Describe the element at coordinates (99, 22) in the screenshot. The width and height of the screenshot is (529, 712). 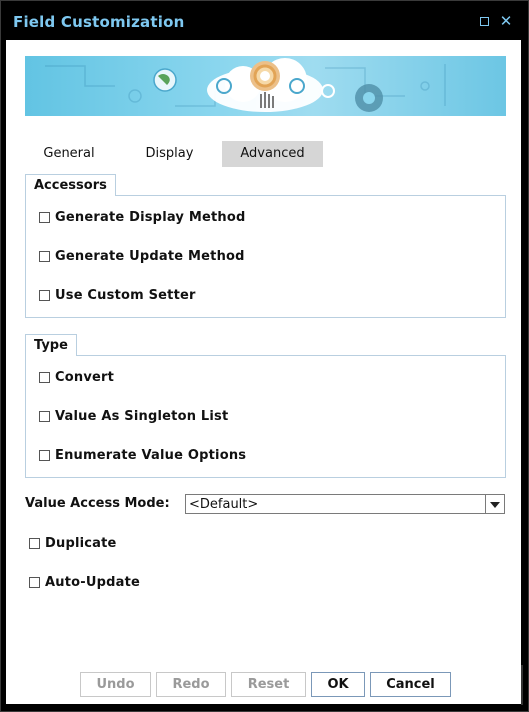
I see `window-title: Field Customization` at that location.